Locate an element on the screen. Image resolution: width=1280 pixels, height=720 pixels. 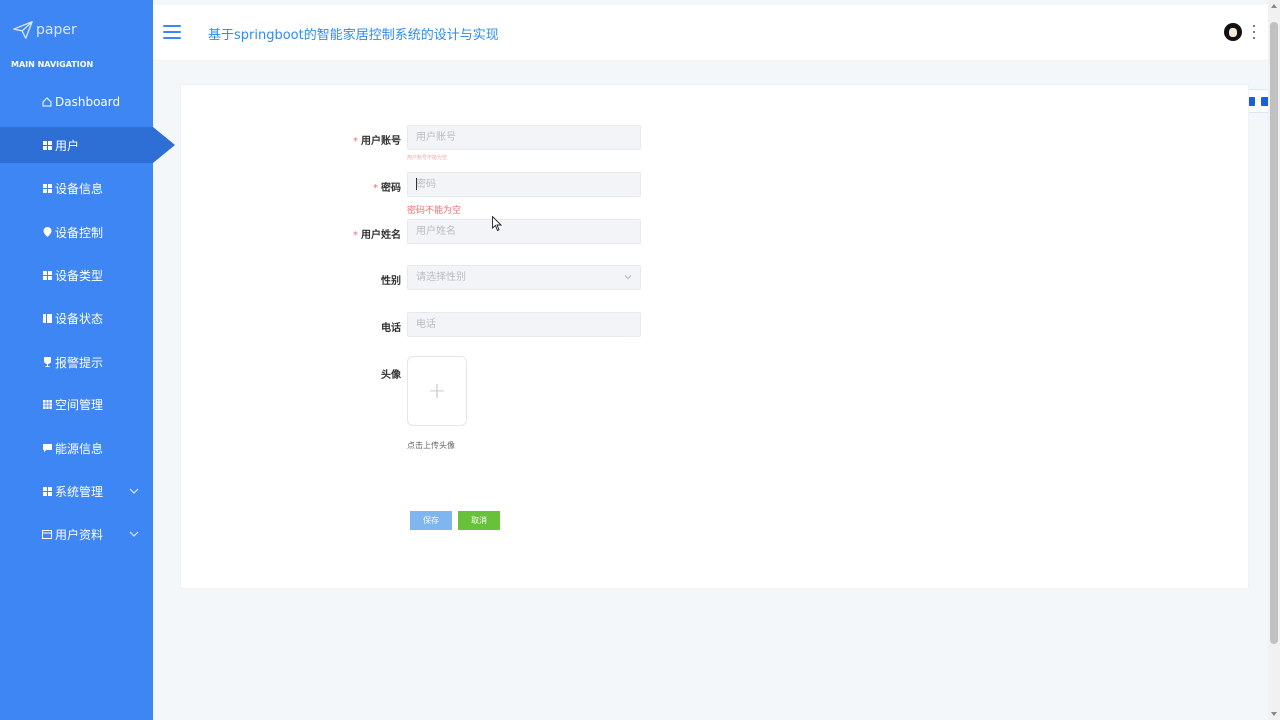
sidebar-item-label: 设备信息 is located at coordinates (79, 188).